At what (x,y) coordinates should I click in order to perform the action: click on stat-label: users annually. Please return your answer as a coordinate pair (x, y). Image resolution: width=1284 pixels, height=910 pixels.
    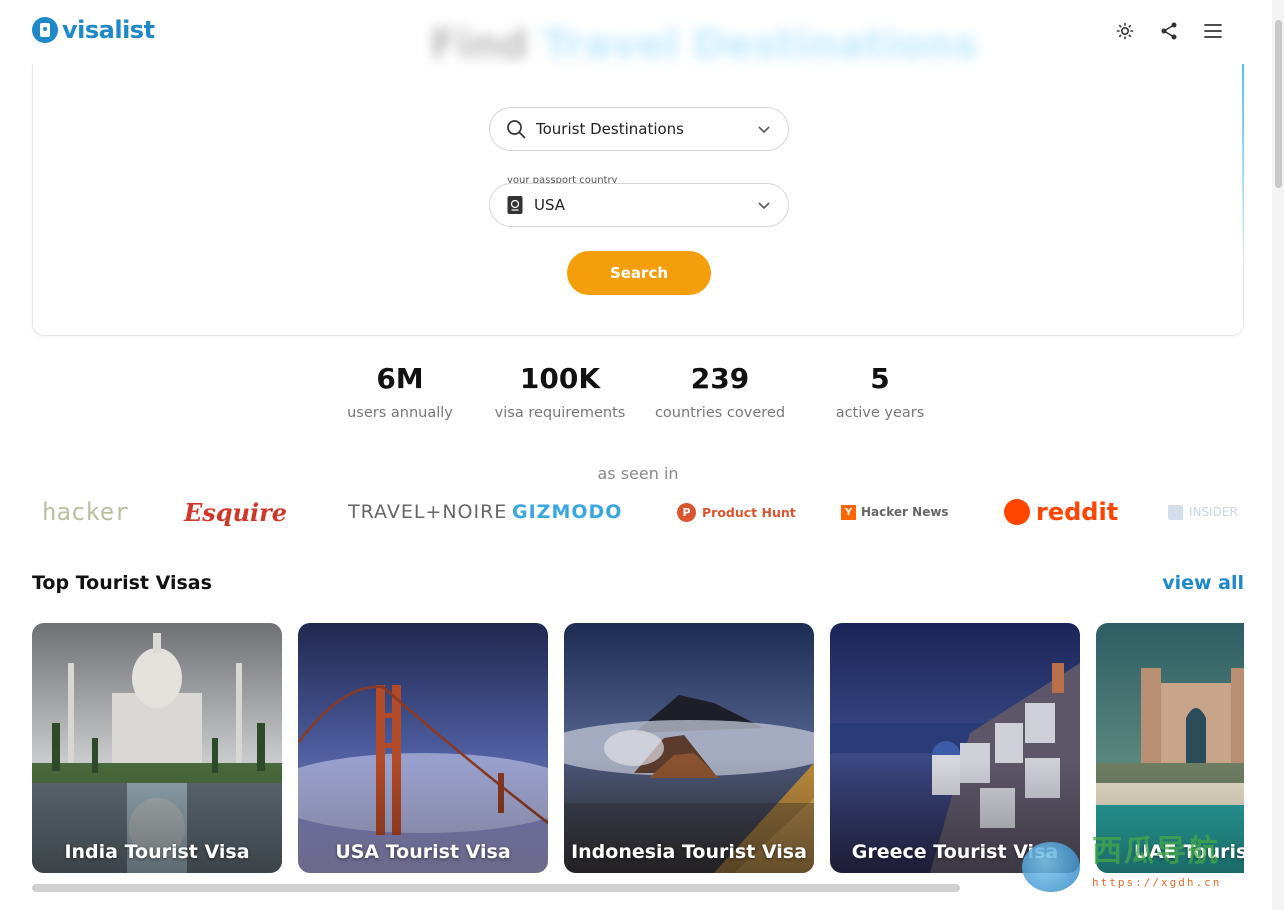
    Looking at the image, I should click on (400, 413).